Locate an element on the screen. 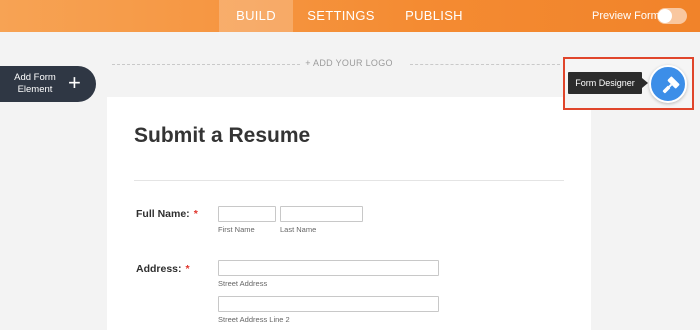 This screenshot has width=700, height=330. address-label-text: Address: is located at coordinates (159, 269).